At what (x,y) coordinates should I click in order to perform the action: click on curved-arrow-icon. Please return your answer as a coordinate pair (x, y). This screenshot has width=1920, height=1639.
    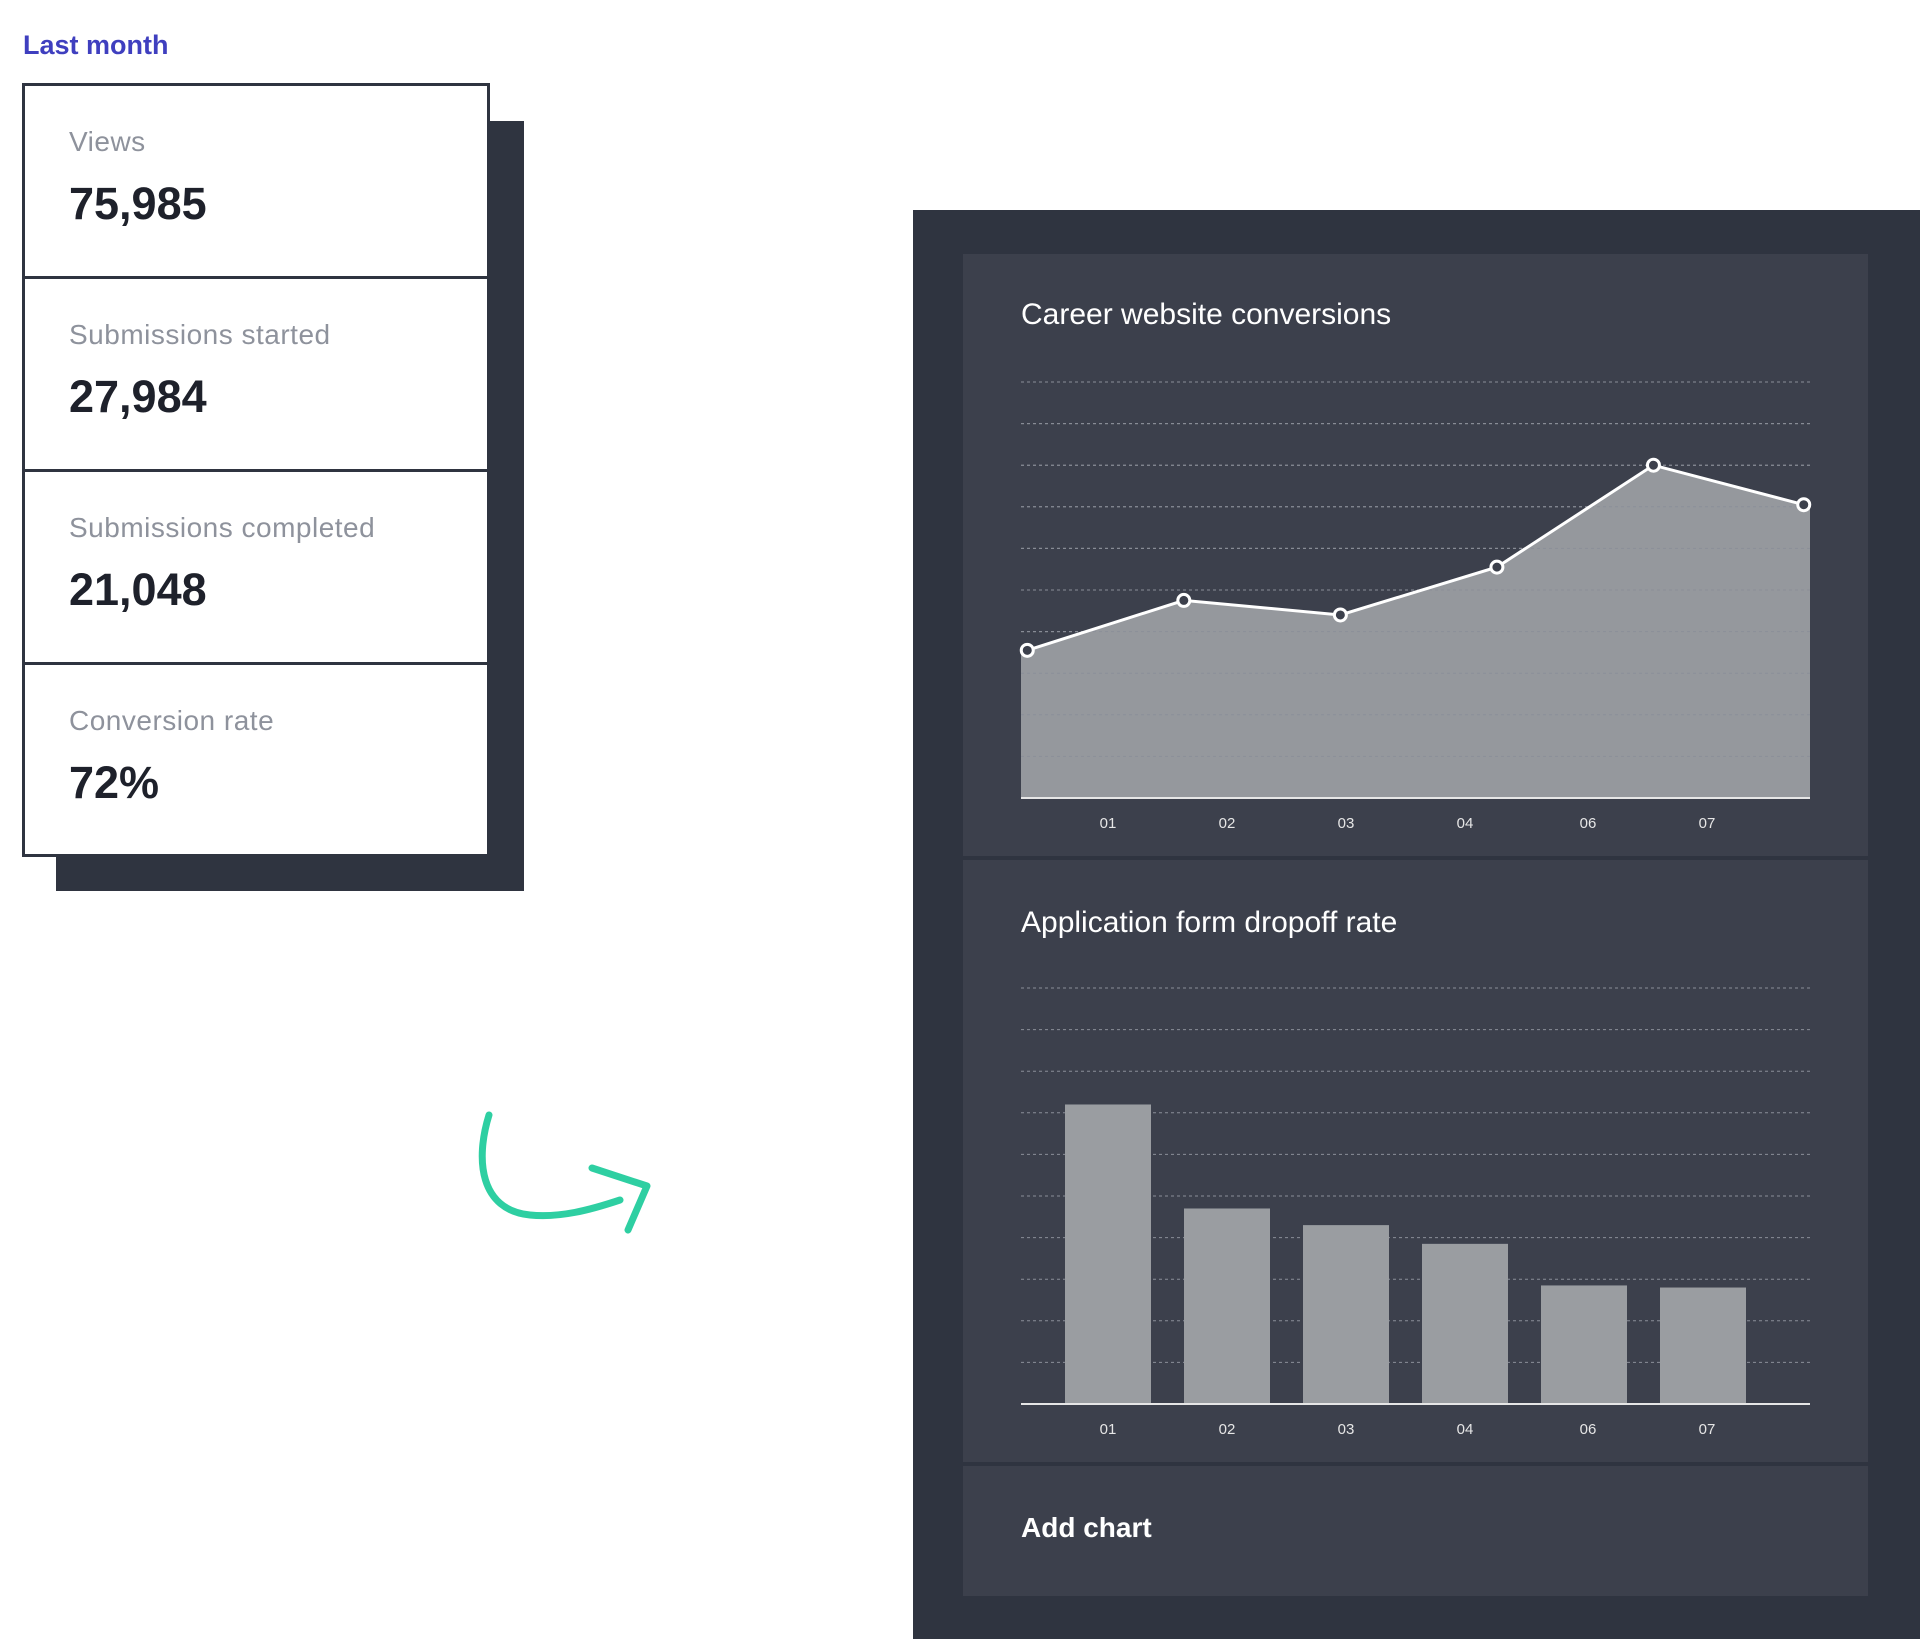
    Looking at the image, I should click on (564, 1172).